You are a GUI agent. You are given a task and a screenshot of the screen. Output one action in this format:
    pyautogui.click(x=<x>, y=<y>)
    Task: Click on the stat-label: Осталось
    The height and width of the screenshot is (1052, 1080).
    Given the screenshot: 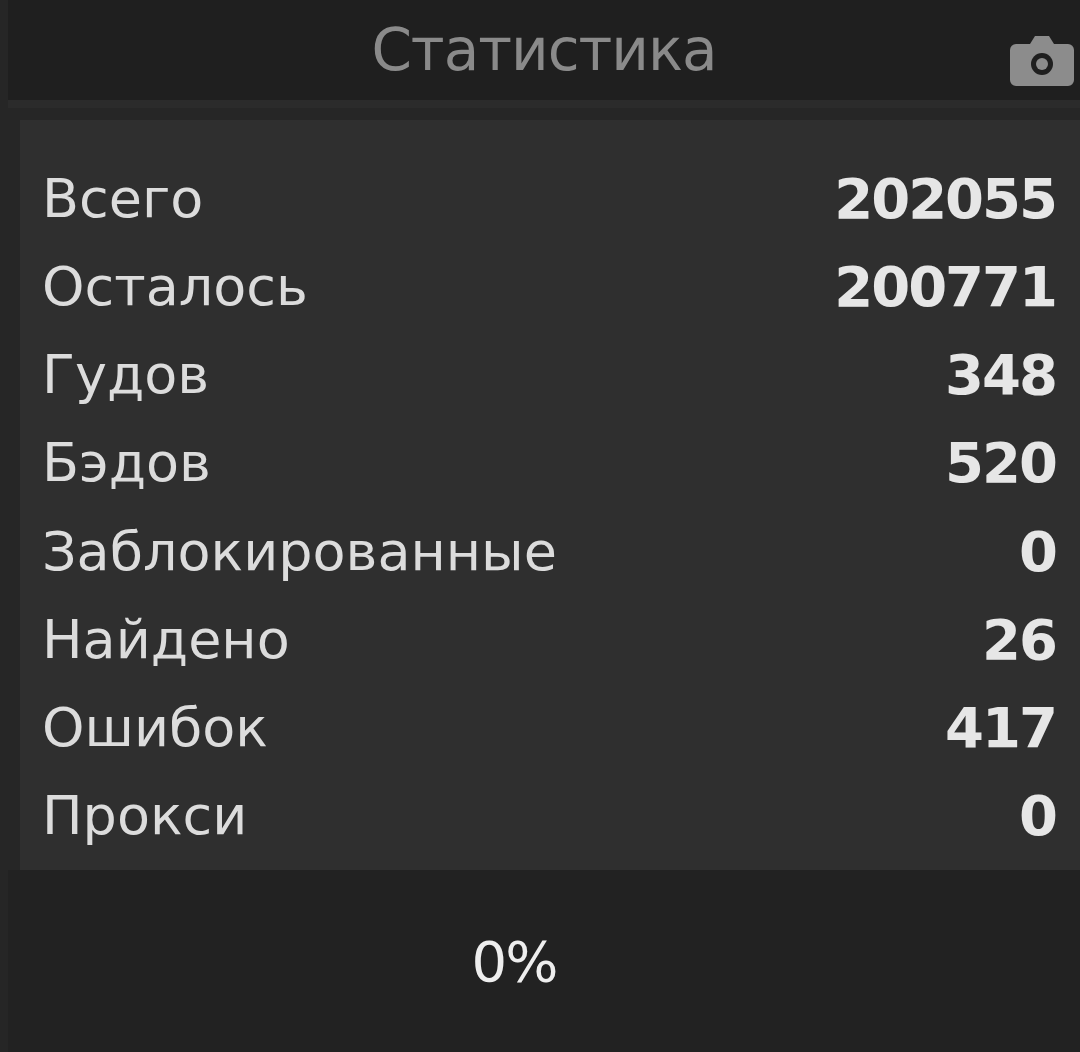 What is the action you would take?
    pyautogui.click(x=175, y=286)
    